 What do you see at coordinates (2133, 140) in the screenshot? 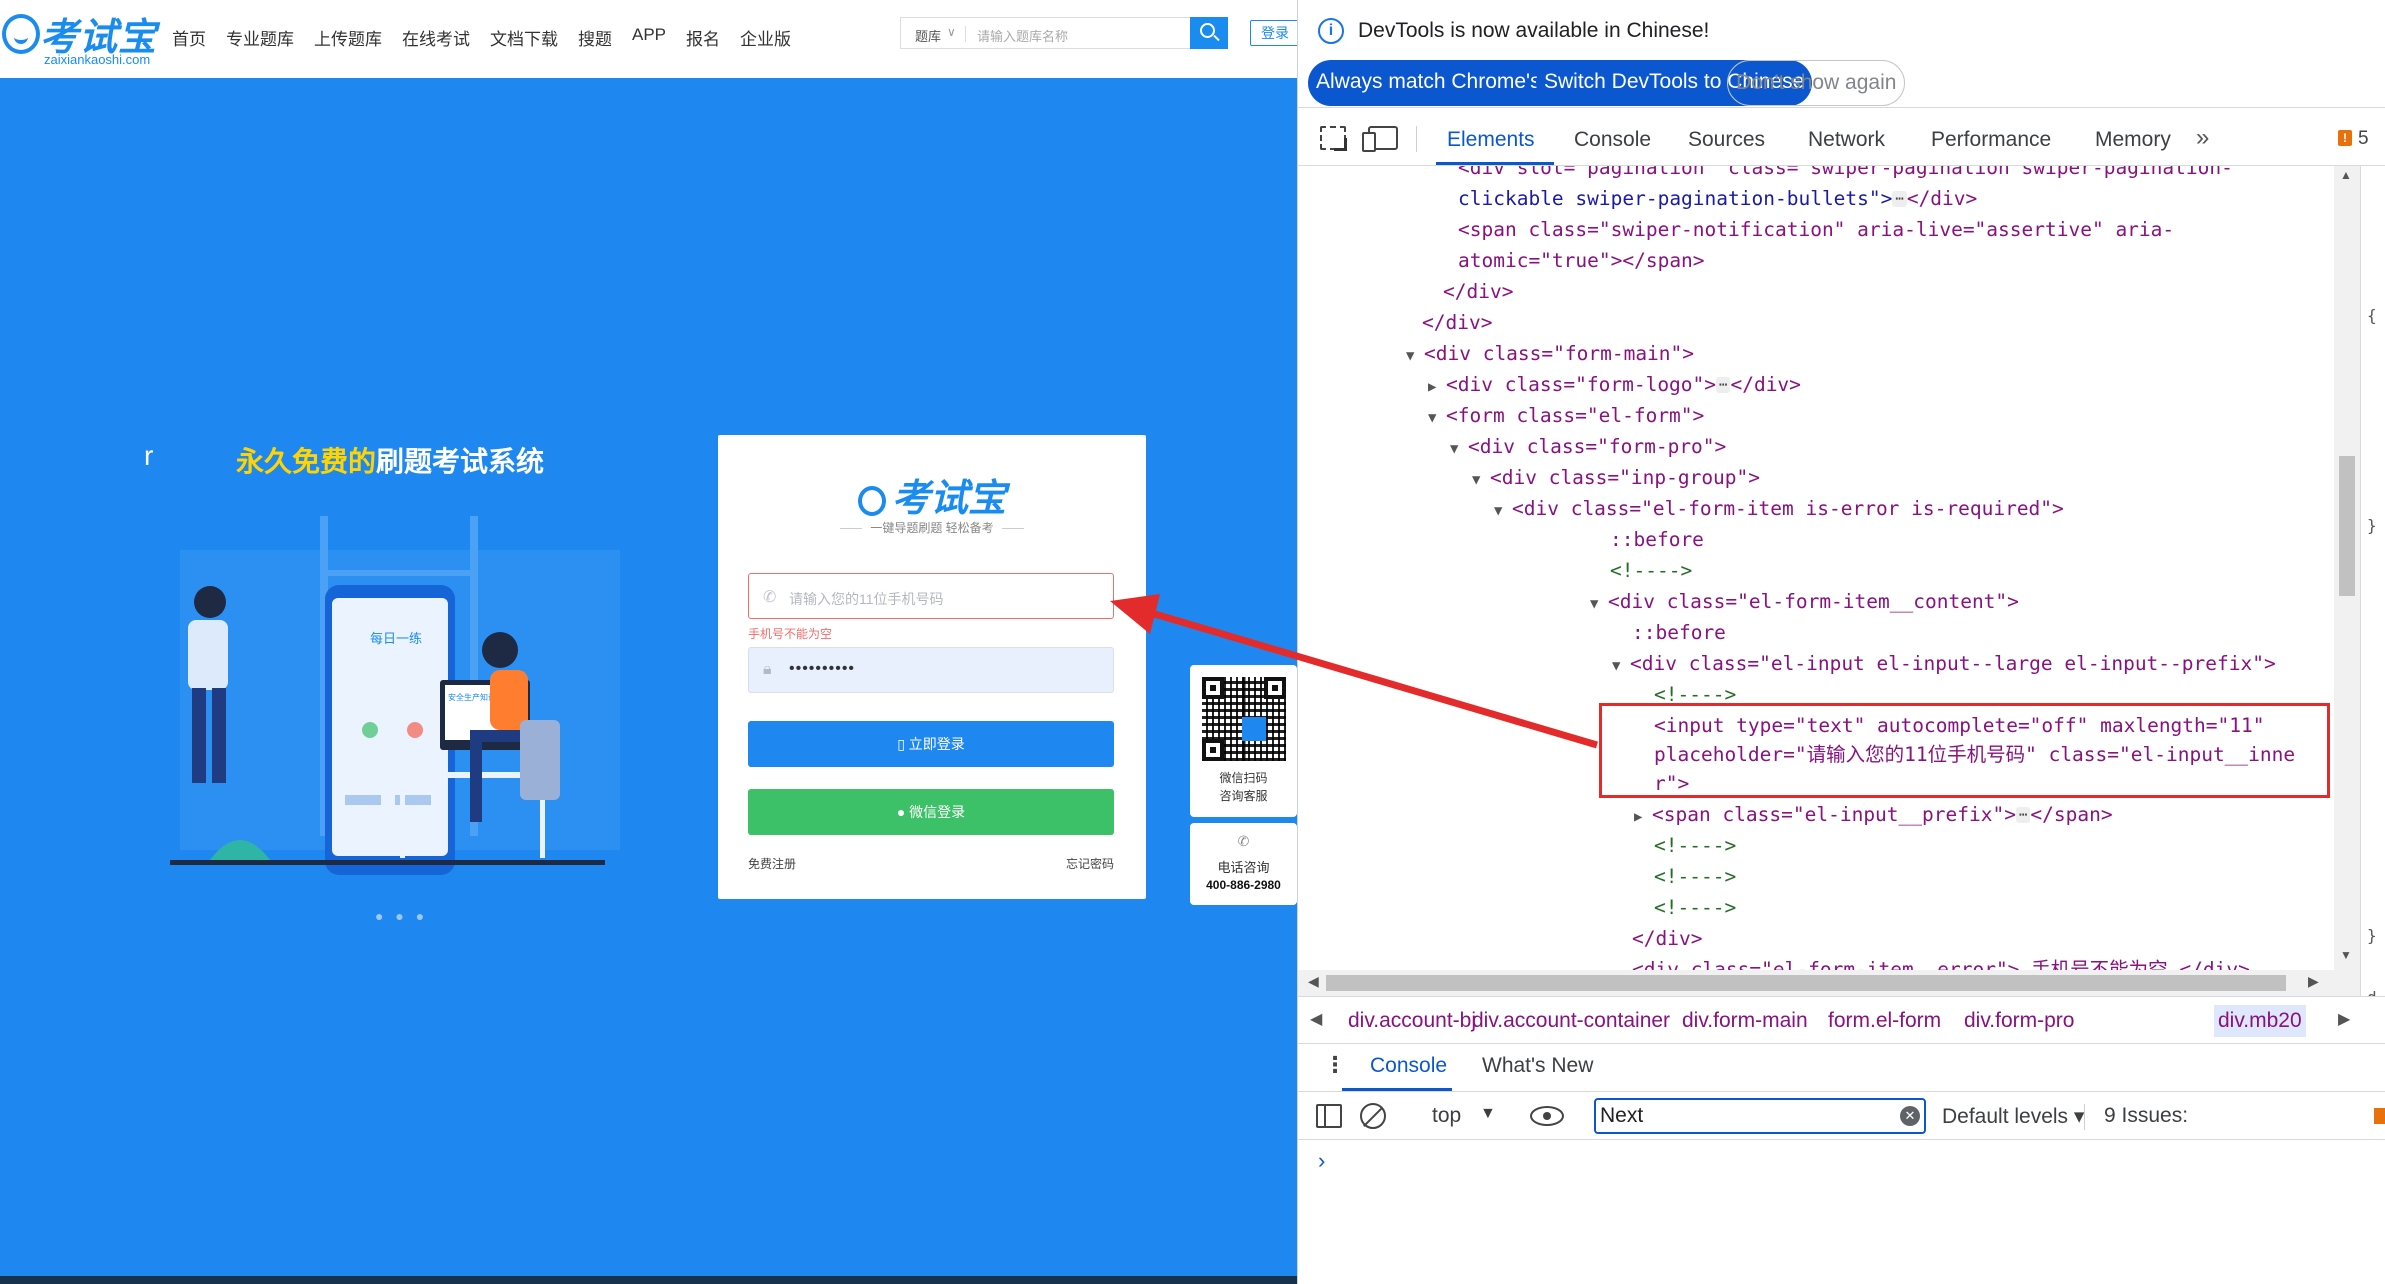
I see `tab-memory: Memory` at bounding box center [2133, 140].